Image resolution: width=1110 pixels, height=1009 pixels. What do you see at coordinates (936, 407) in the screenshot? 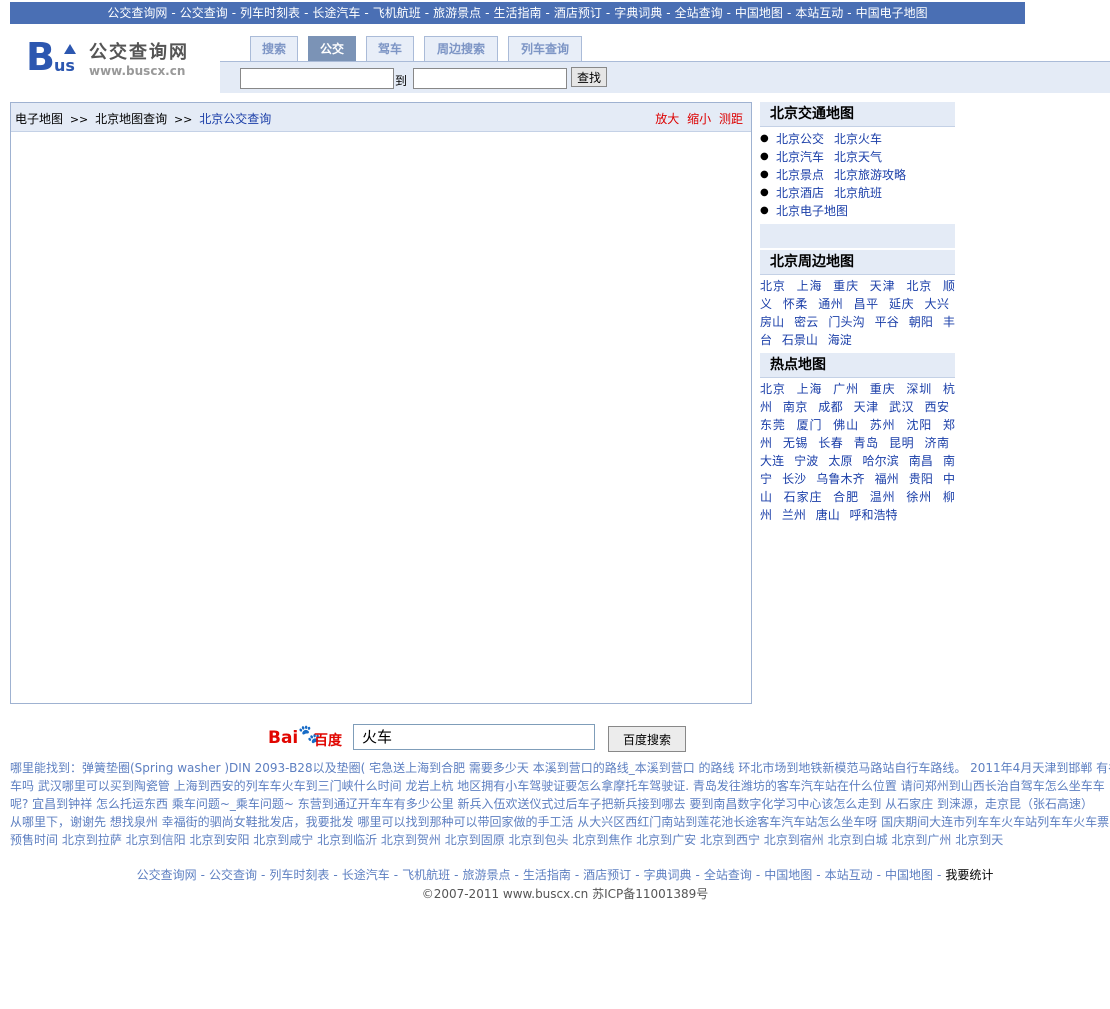
I see `city-link: 西安` at bounding box center [936, 407].